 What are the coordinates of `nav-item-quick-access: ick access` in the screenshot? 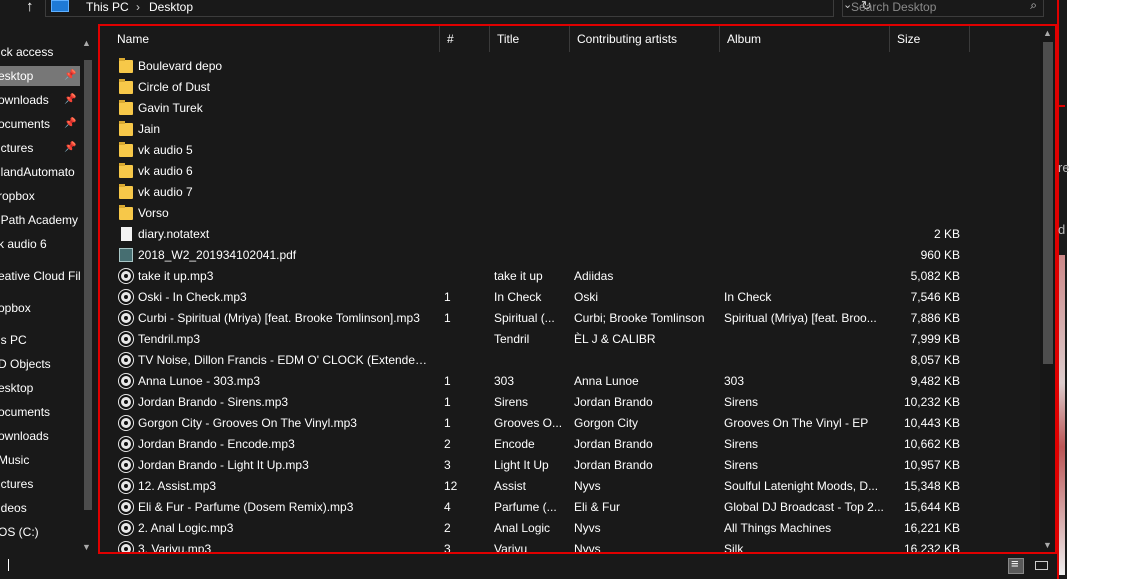 It's located at (44, 52).